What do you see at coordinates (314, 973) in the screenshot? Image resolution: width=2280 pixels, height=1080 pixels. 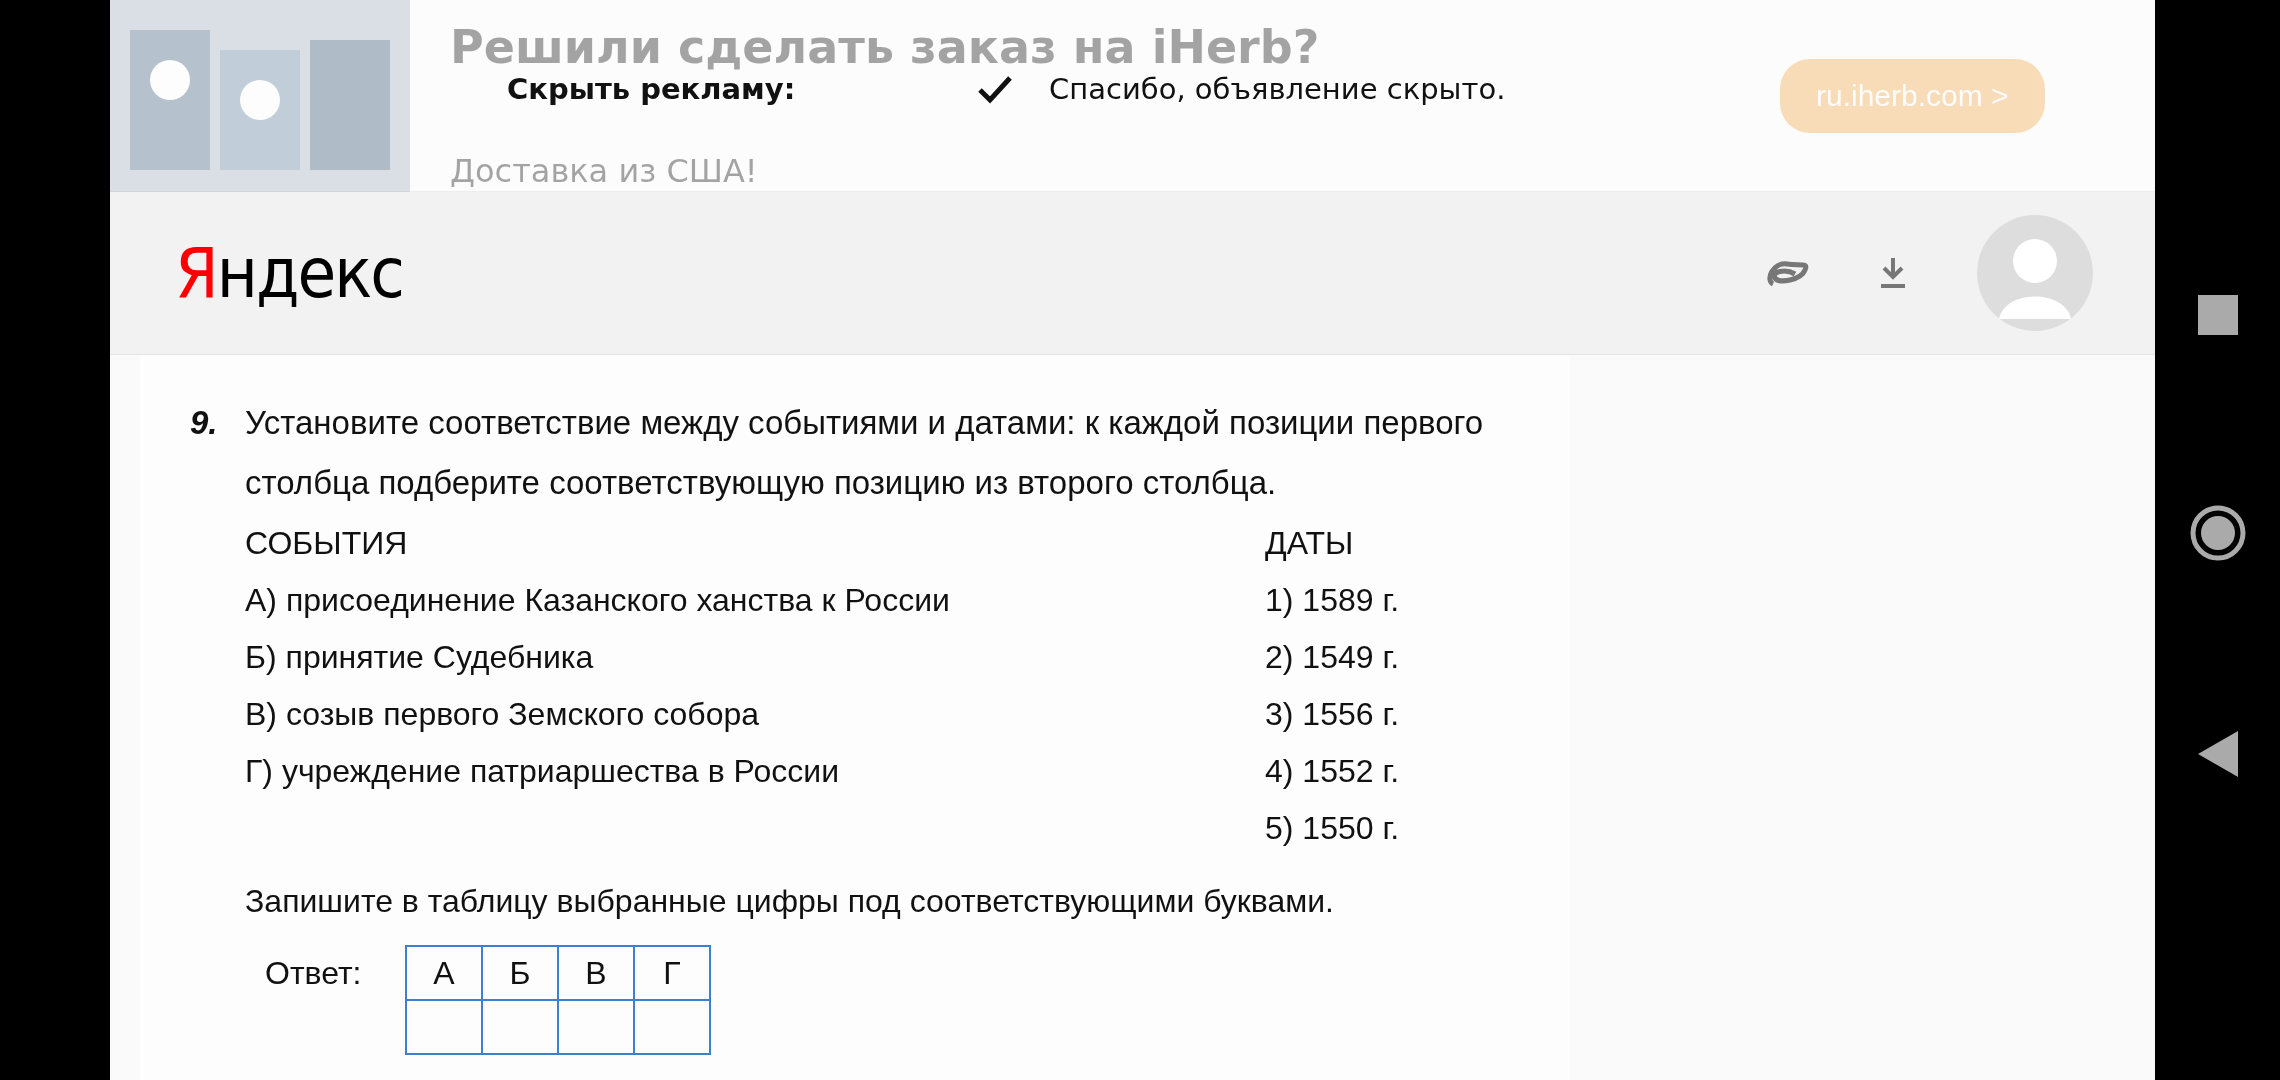 I see `answer-label: Ответ:` at bounding box center [314, 973].